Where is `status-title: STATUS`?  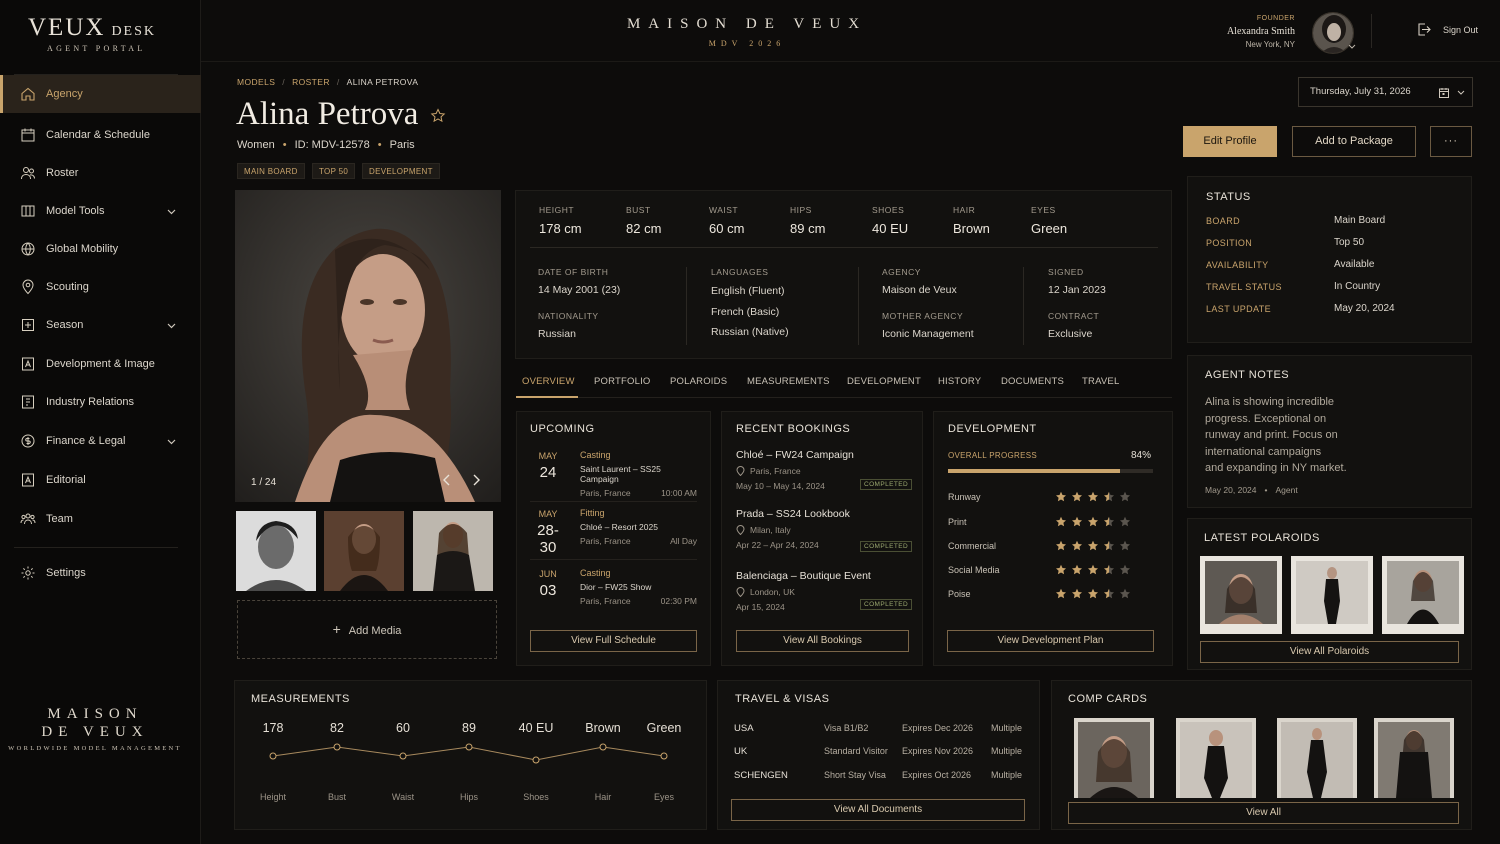
status-title: STATUS is located at coordinates (1228, 197).